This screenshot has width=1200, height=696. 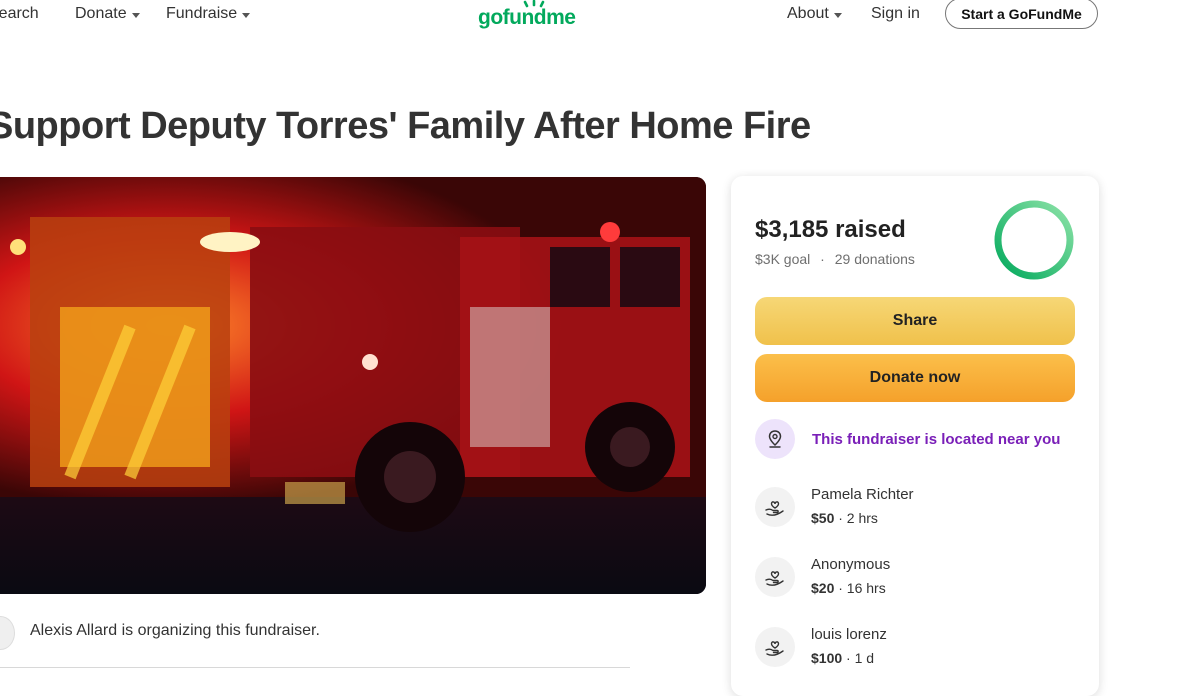 I want to click on gofundme-logo: gofundme, so click(x=533, y=17).